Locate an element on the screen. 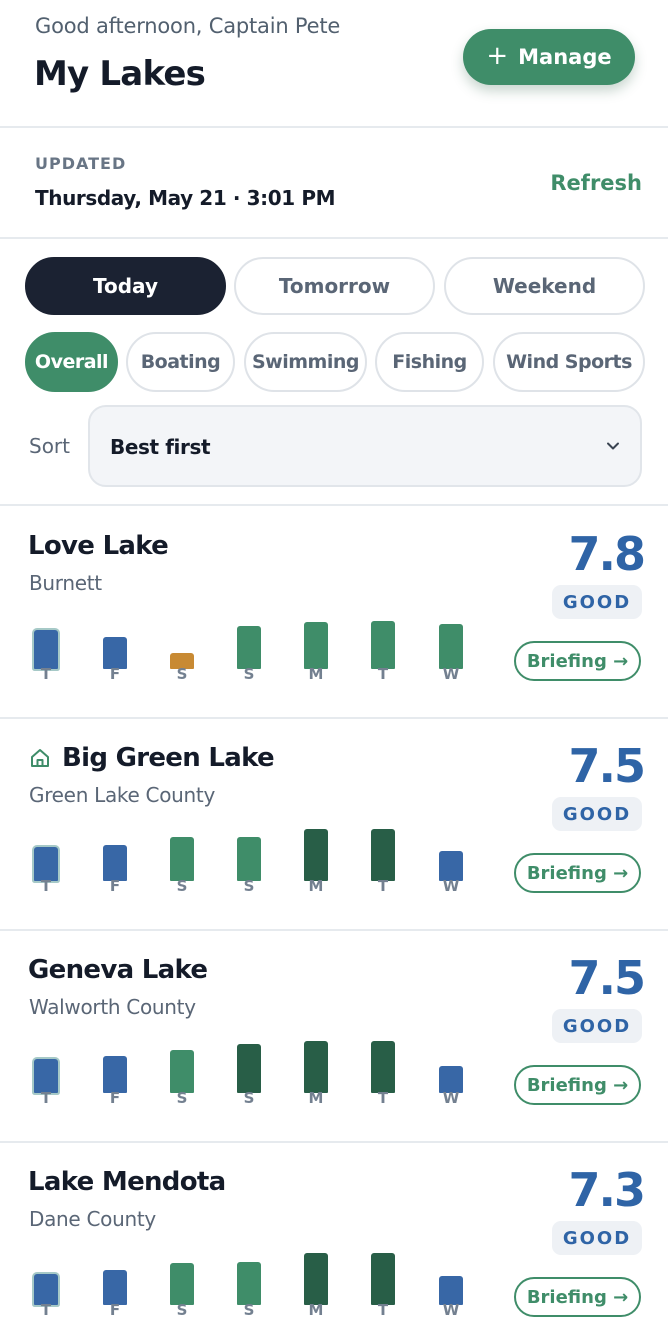  sort-value: Best first is located at coordinates (160, 447).